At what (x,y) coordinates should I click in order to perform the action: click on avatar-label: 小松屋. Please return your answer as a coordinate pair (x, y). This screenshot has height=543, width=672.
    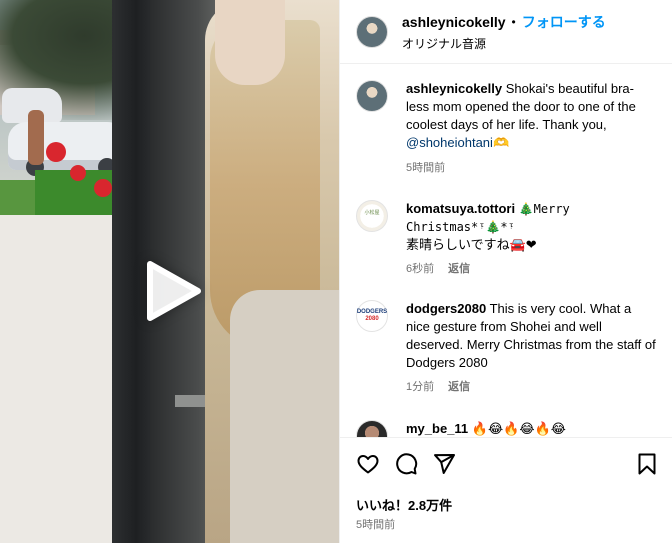
    Looking at the image, I should click on (372, 213).